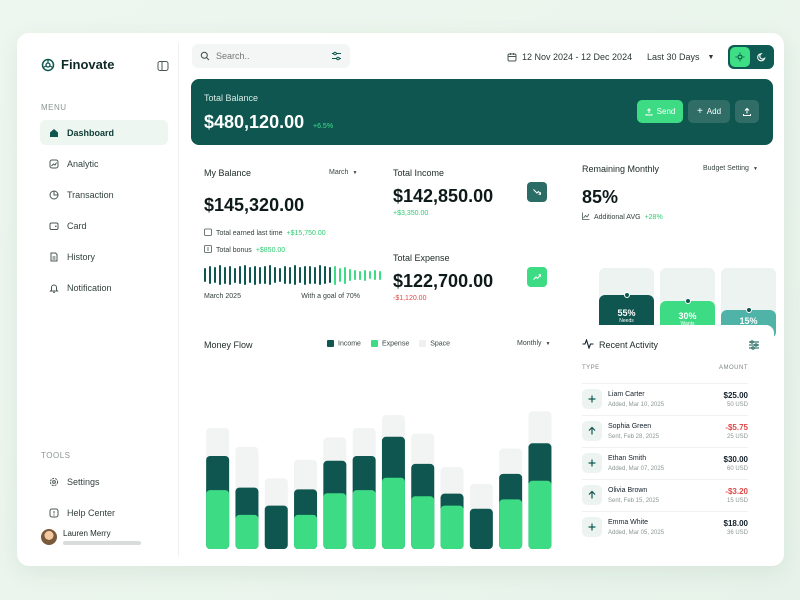  I want to click on bonus-icon, so click(208, 250).